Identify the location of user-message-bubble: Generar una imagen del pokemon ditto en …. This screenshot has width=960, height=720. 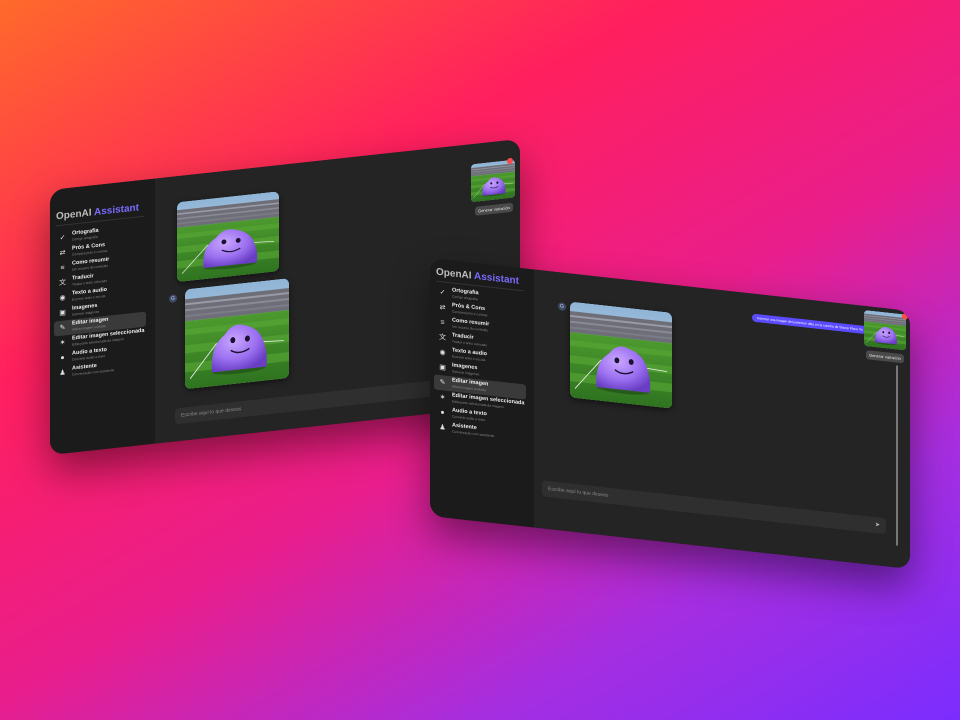
(811, 324).